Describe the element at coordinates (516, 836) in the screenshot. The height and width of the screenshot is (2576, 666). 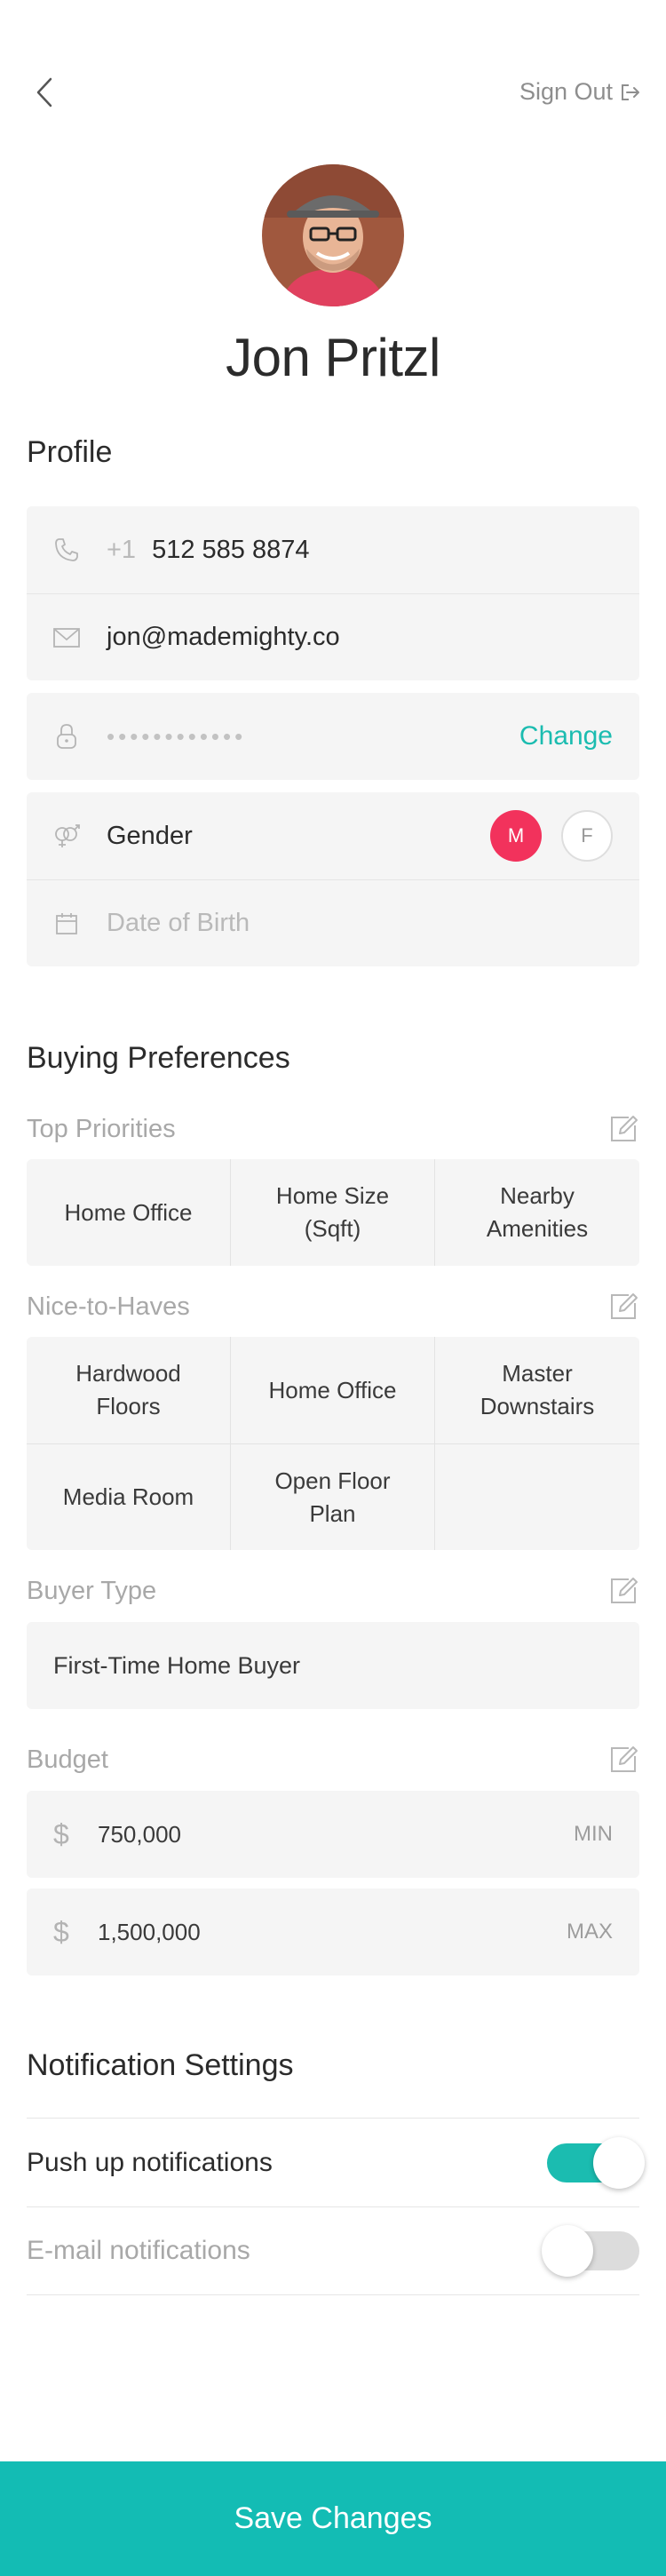
I see `gender-male-button: M` at that location.